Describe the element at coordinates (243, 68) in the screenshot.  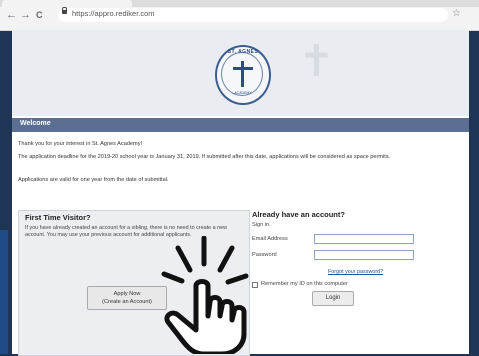
I see `seal-cross-bar` at that location.